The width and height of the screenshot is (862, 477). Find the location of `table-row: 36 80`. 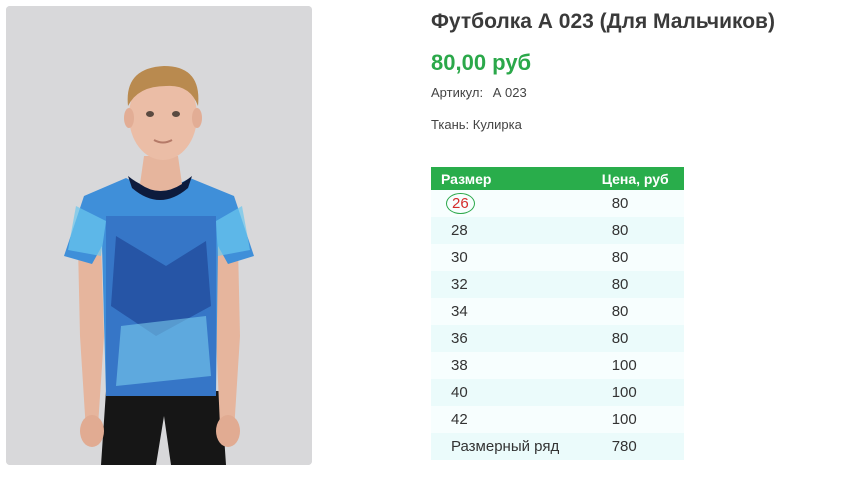

table-row: 36 80 is located at coordinates (557, 338).